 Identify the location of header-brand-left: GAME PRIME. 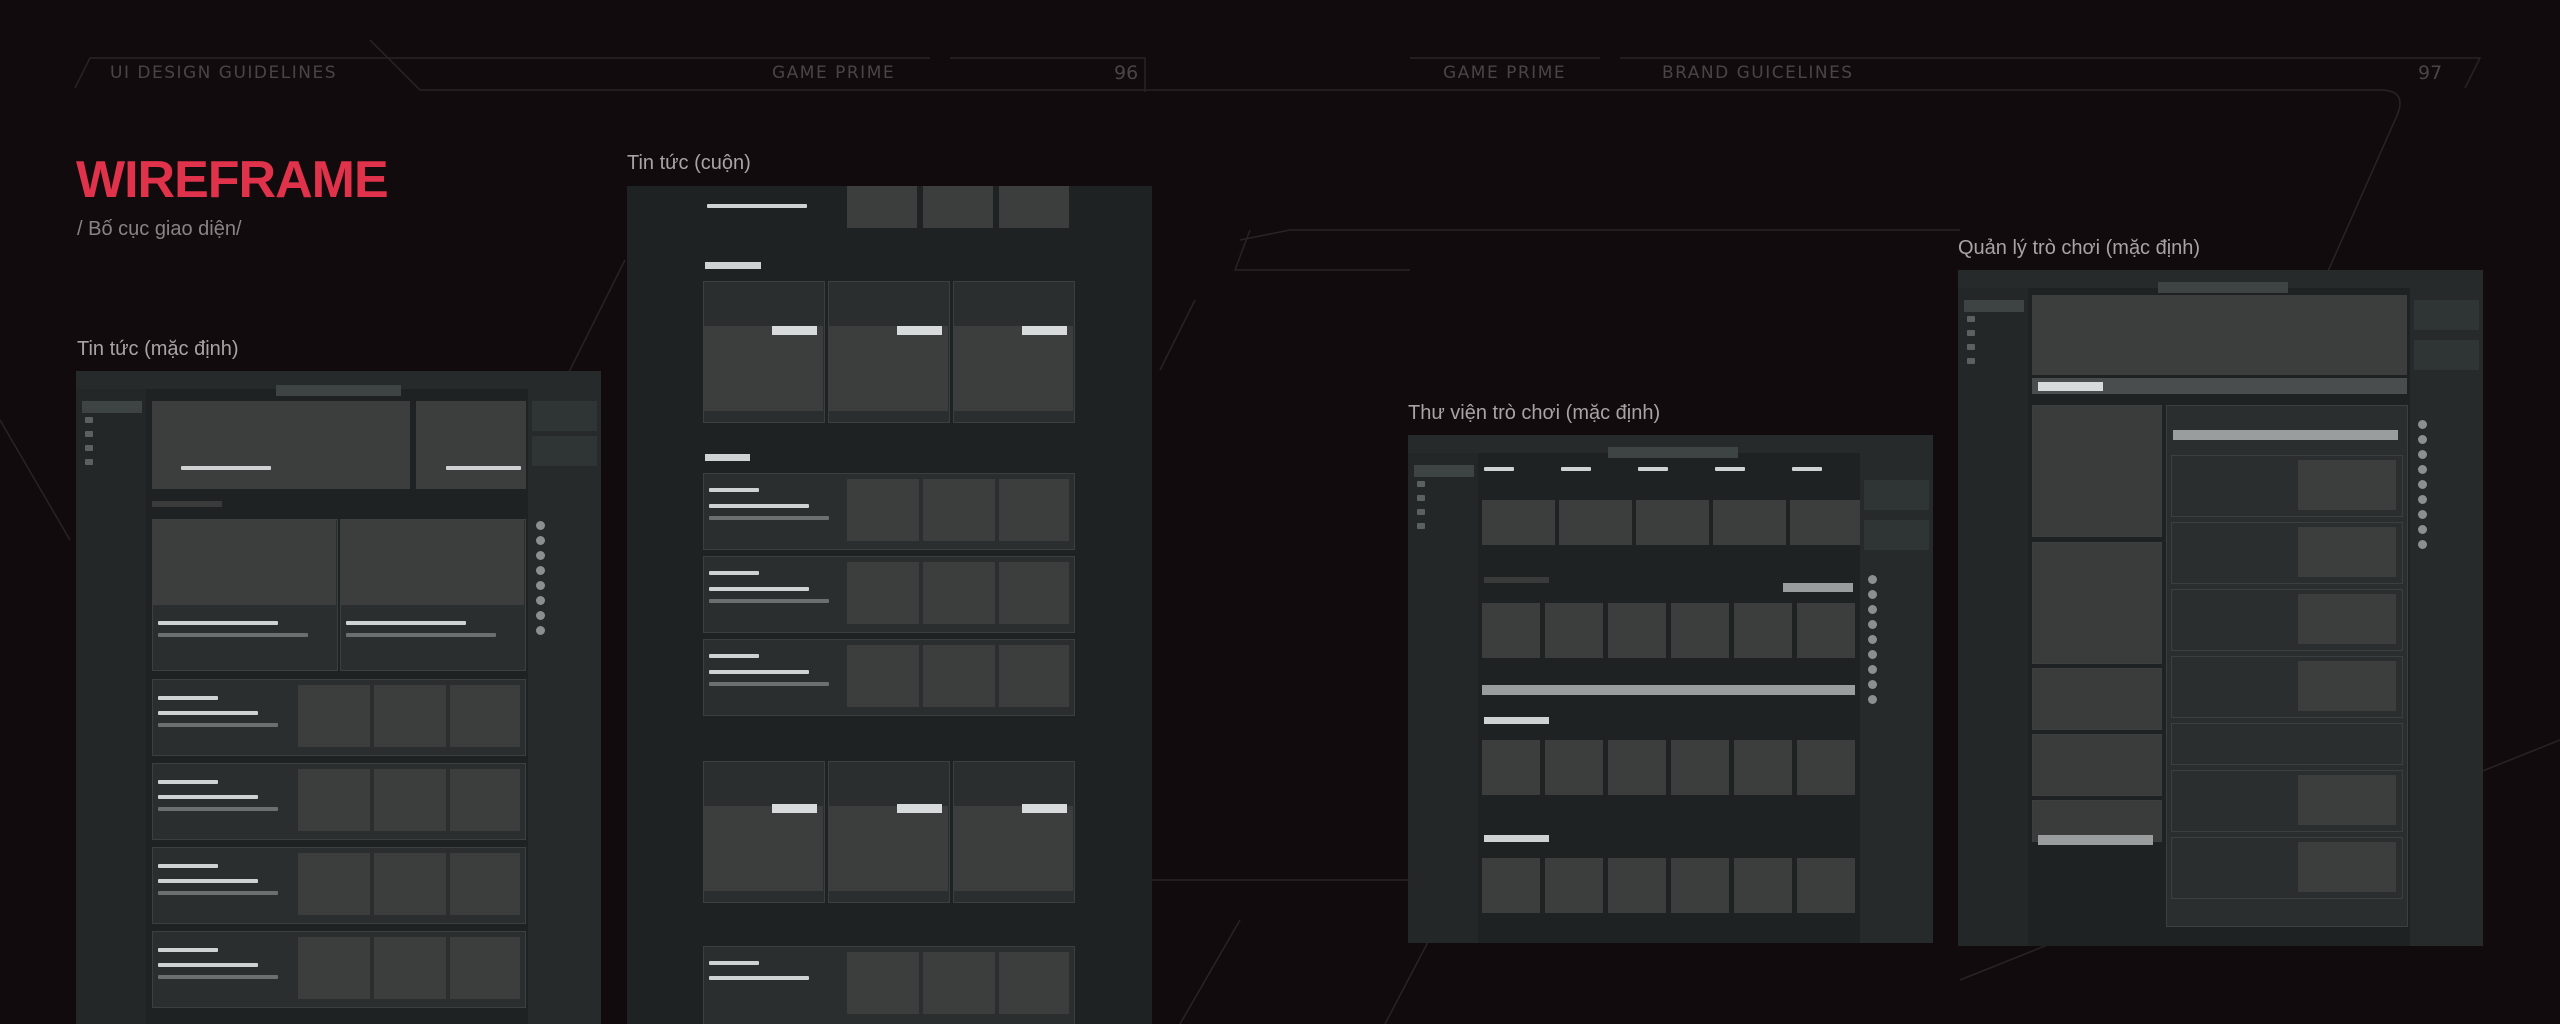
(834, 73).